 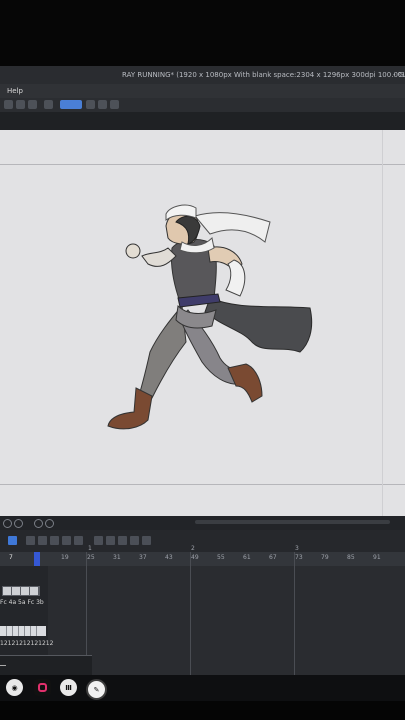 What do you see at coordinates (114, 104) in the screenshot?
I see `settings-icon` at bounding box center [114, 104].